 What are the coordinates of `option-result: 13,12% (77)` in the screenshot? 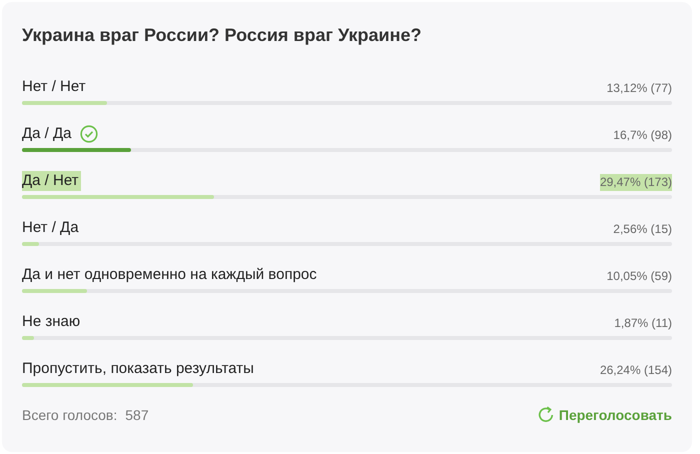 It's located at (639, 88).